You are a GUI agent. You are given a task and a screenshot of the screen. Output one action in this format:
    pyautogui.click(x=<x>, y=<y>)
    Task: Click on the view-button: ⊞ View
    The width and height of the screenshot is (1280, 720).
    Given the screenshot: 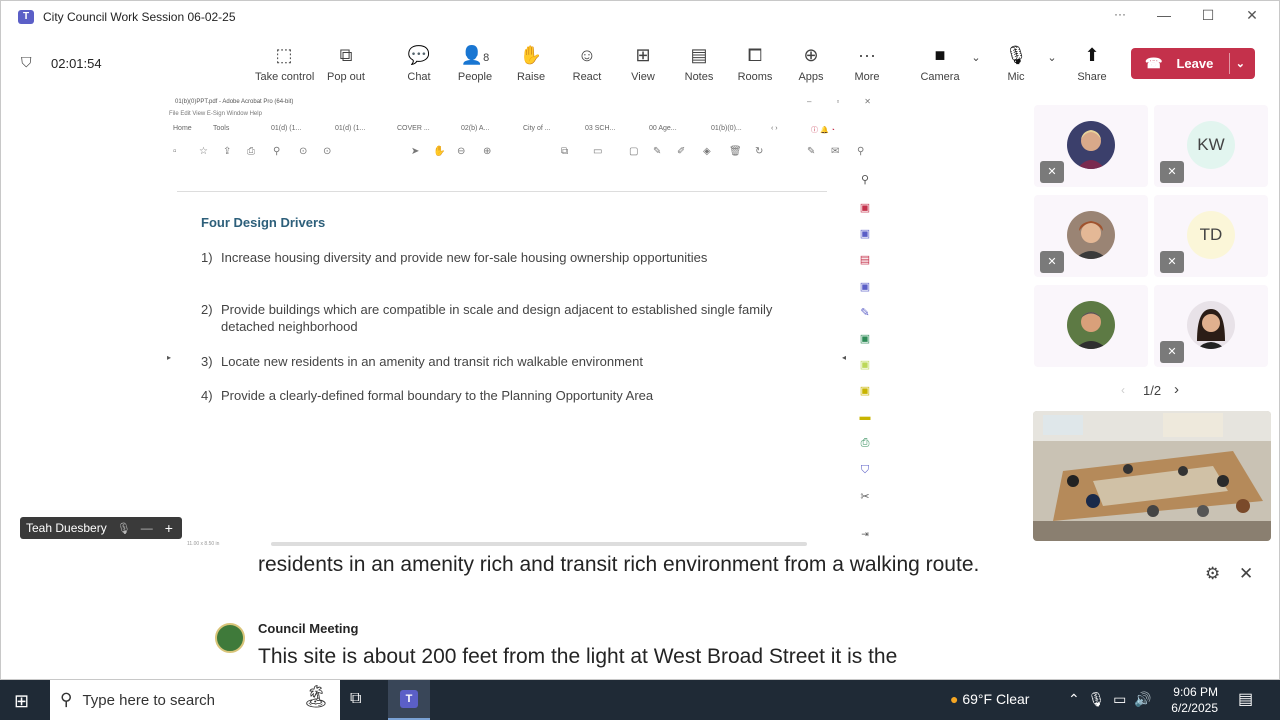 What is the action you would take?
    pyautogui.click(x=643, y=63)
    